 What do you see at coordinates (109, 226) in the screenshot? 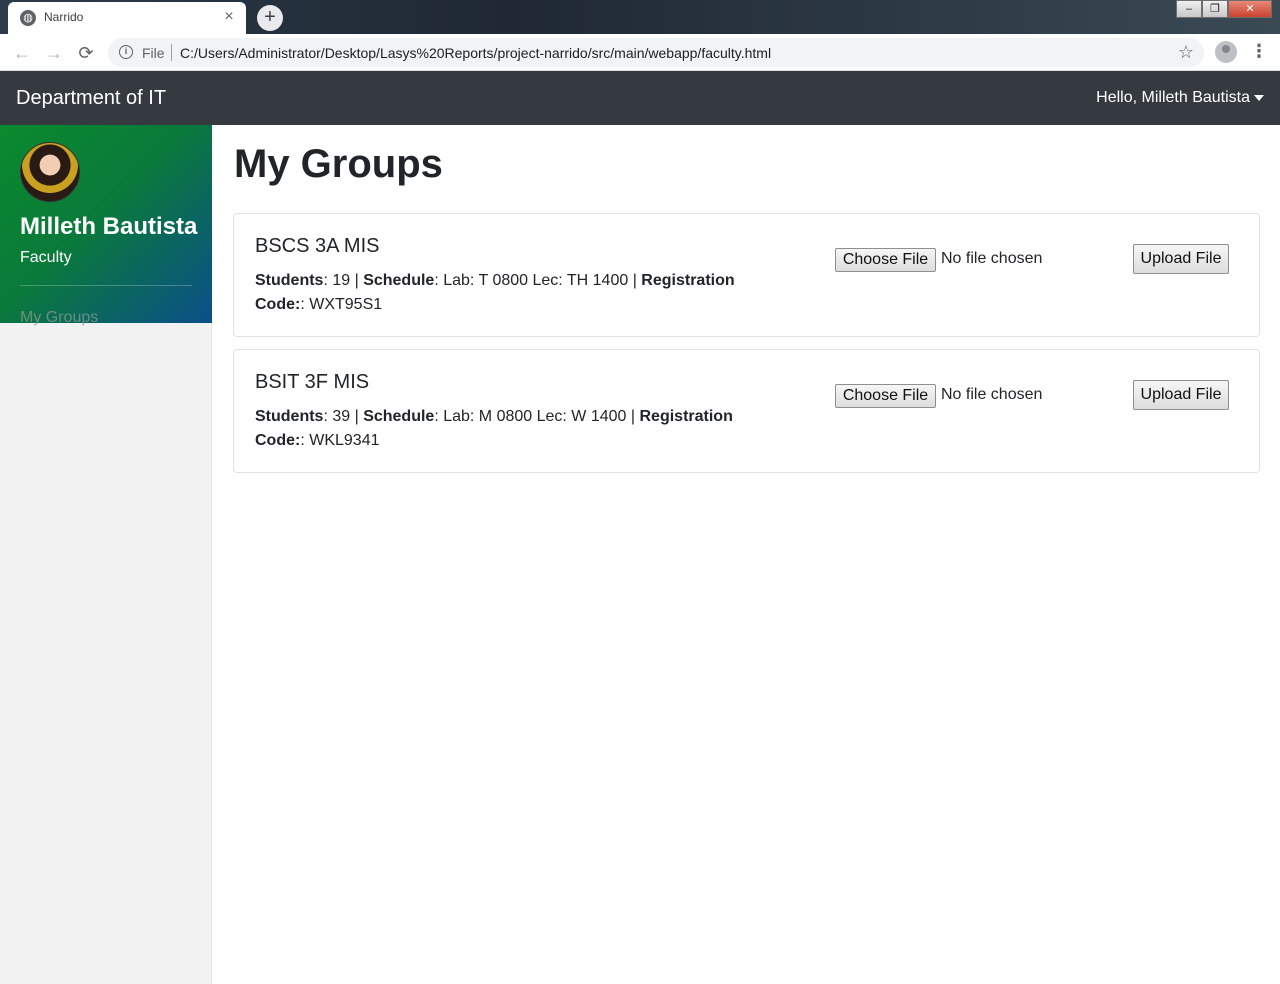
I see `profile-name: Milleth Bautista` at bounding box center [109, 226].